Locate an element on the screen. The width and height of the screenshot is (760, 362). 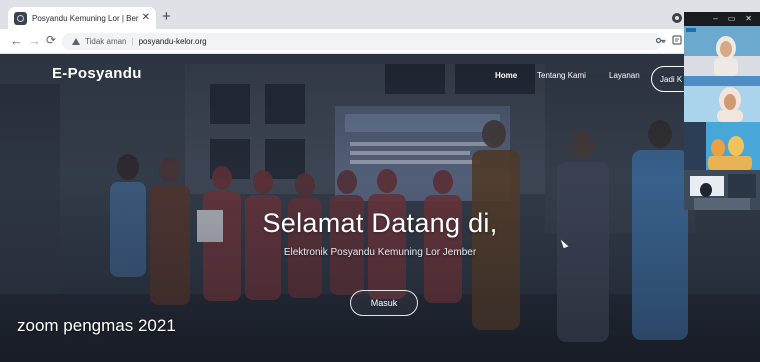
hero-subtitle: Elektronik Posyandu Kemuning Lor Jember is located at coordinates (380, 252).